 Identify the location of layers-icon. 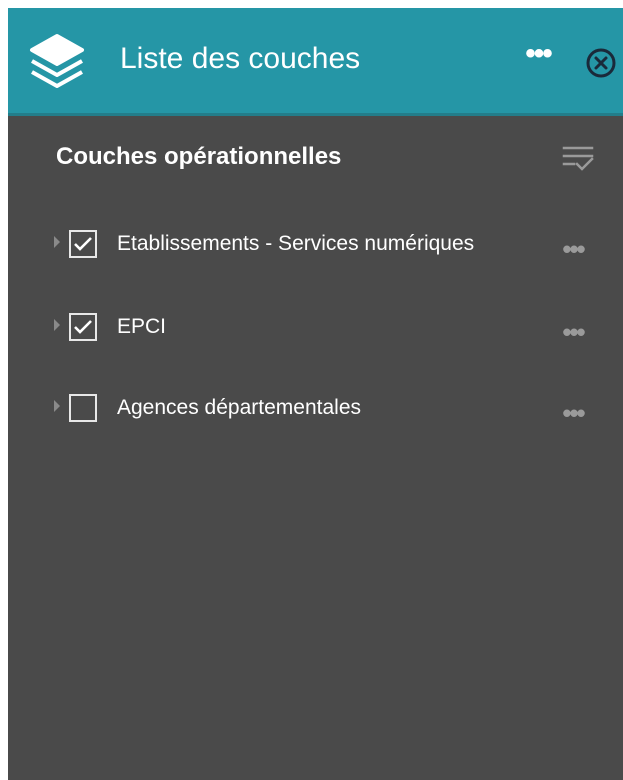
(57, 61).